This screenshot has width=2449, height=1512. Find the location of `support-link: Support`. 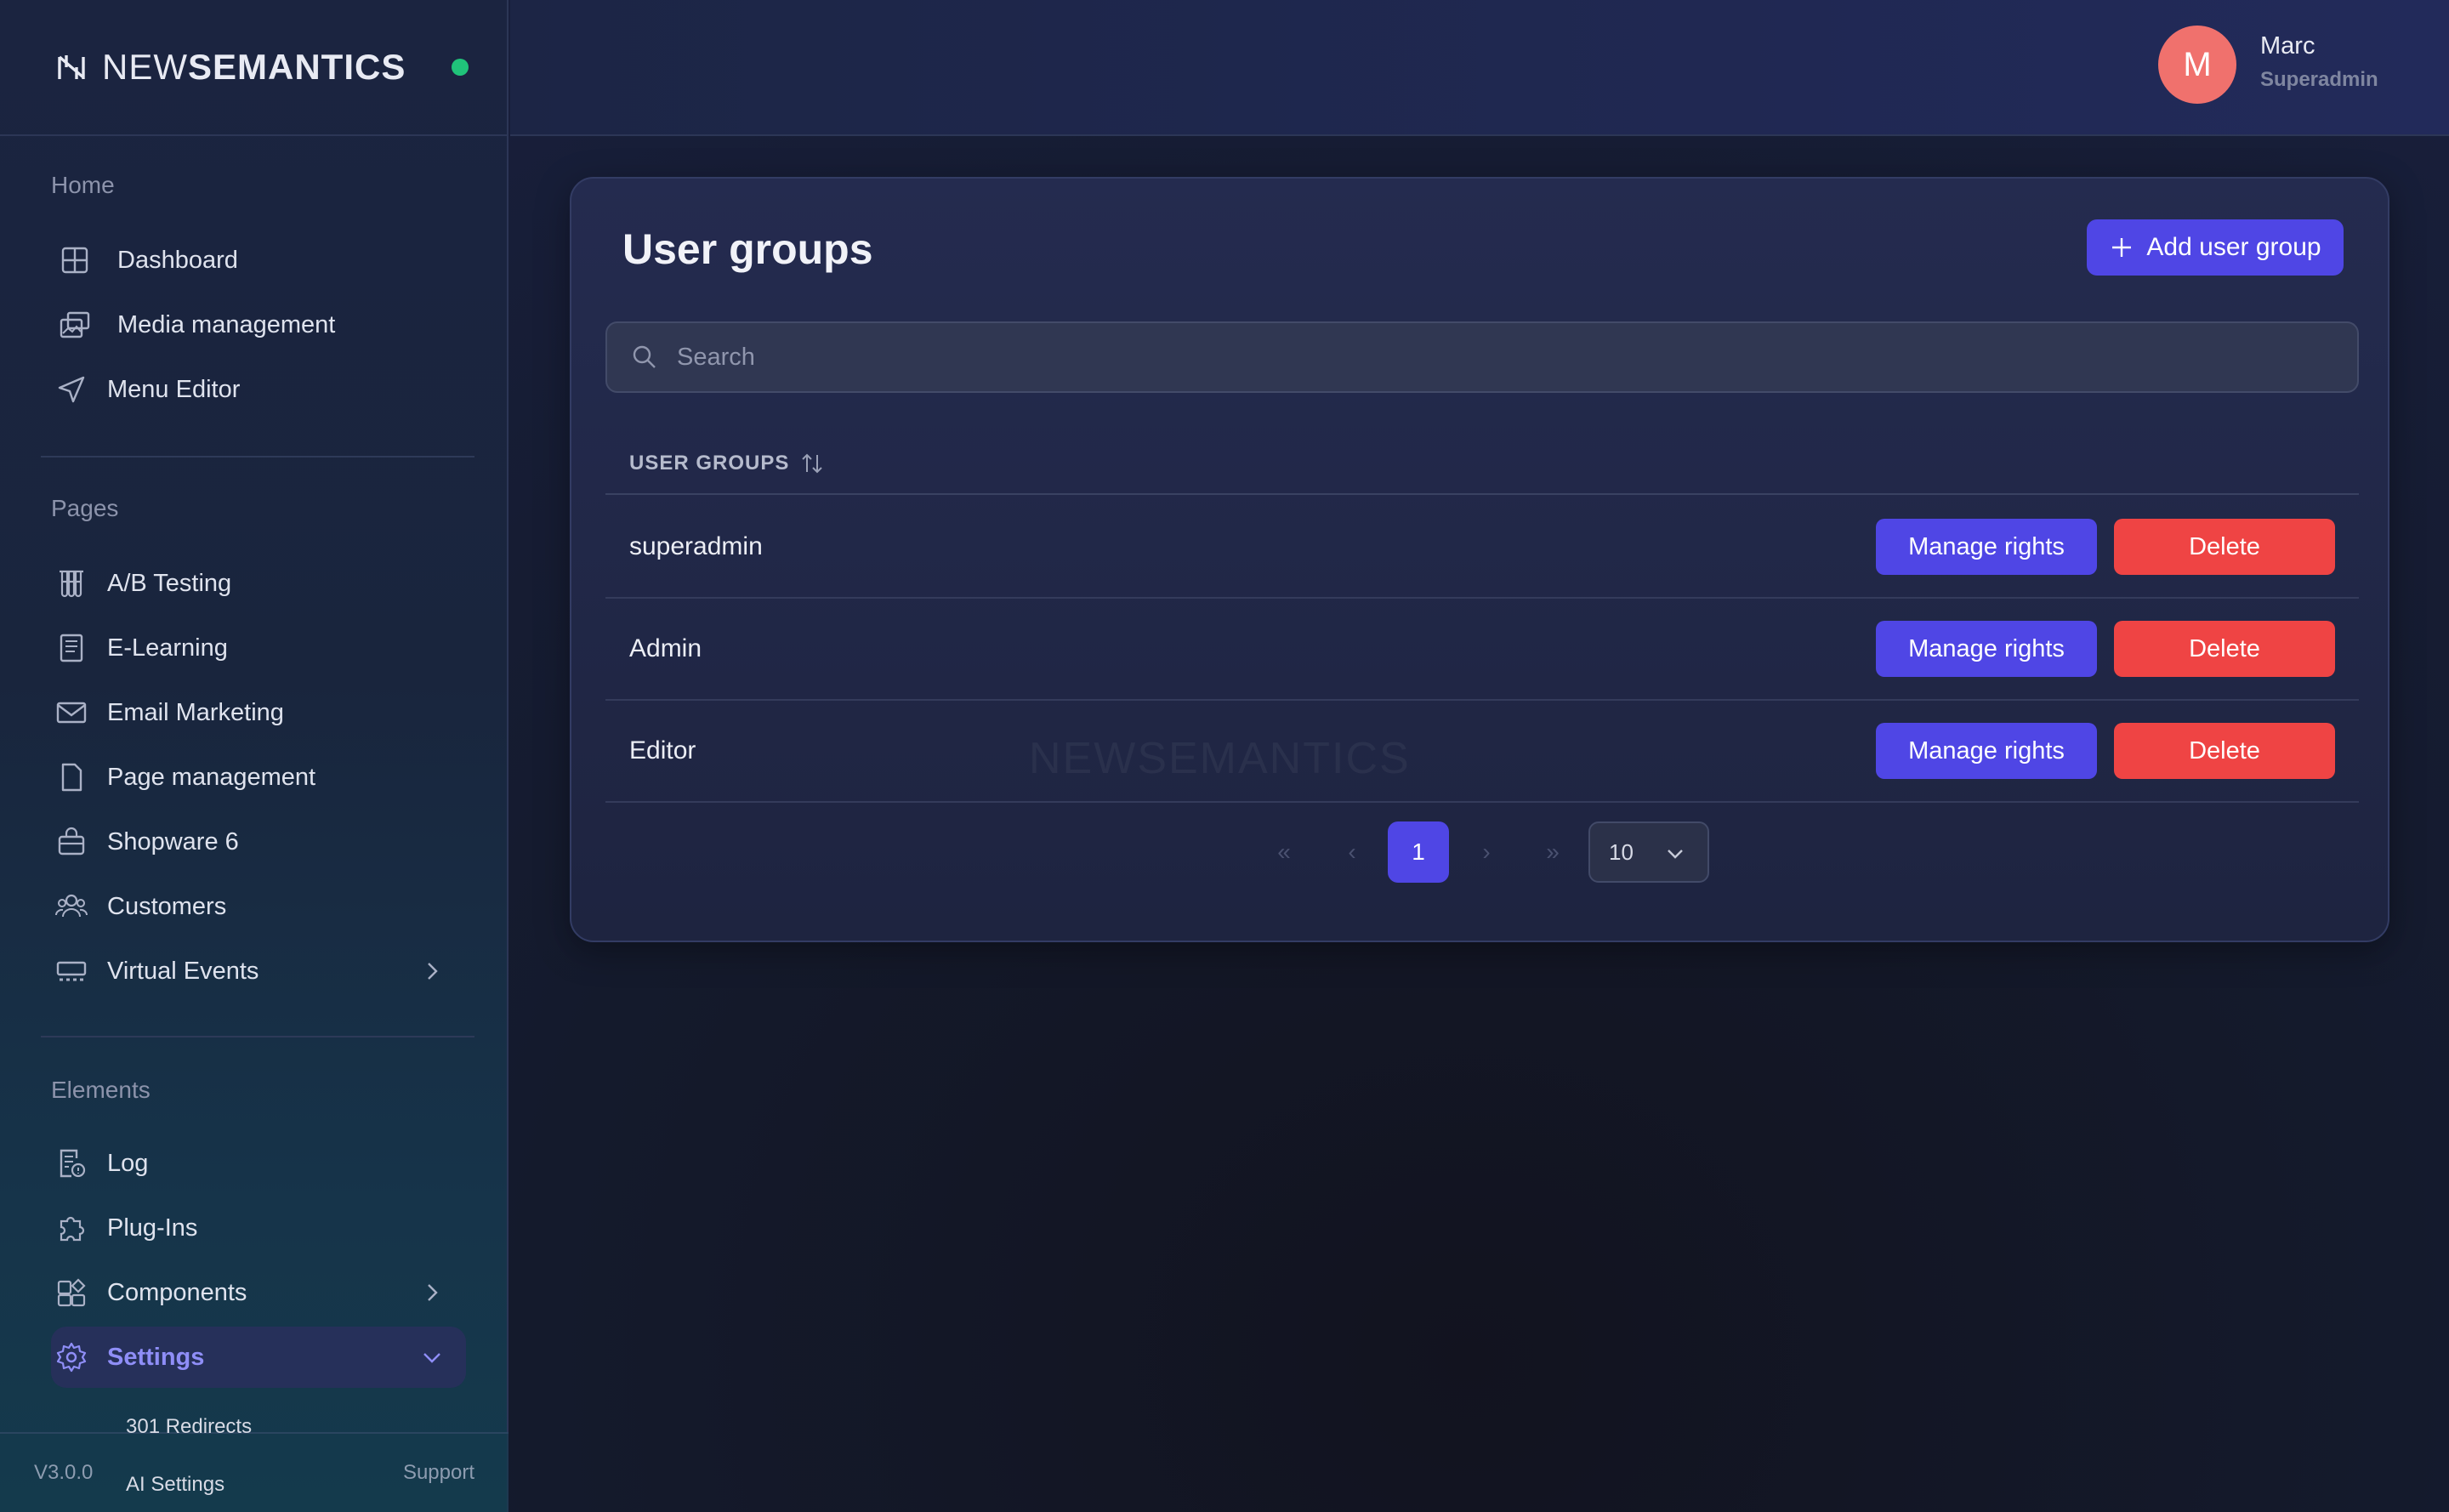

support-link: Support is located at coordinates (438, 1473).